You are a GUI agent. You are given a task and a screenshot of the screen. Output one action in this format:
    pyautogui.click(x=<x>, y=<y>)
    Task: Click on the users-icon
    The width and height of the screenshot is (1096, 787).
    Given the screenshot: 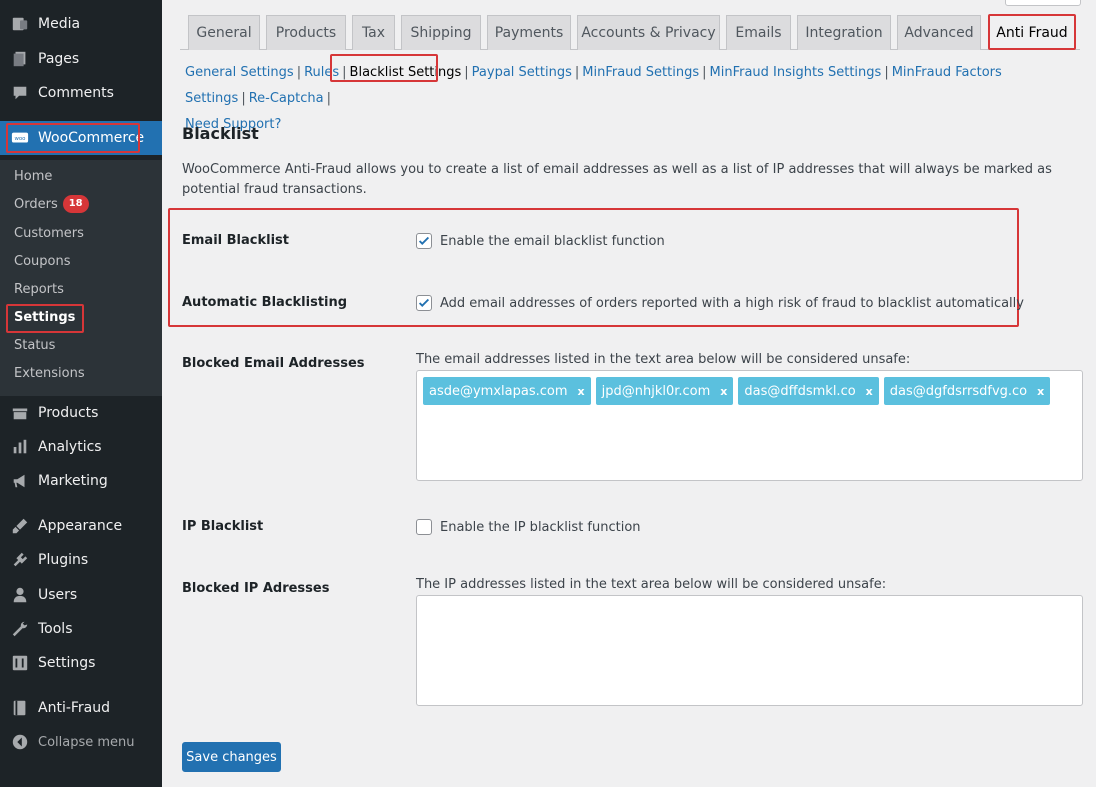 What is the action you would take?
    pyautogui.click(x=20, y=595)
    